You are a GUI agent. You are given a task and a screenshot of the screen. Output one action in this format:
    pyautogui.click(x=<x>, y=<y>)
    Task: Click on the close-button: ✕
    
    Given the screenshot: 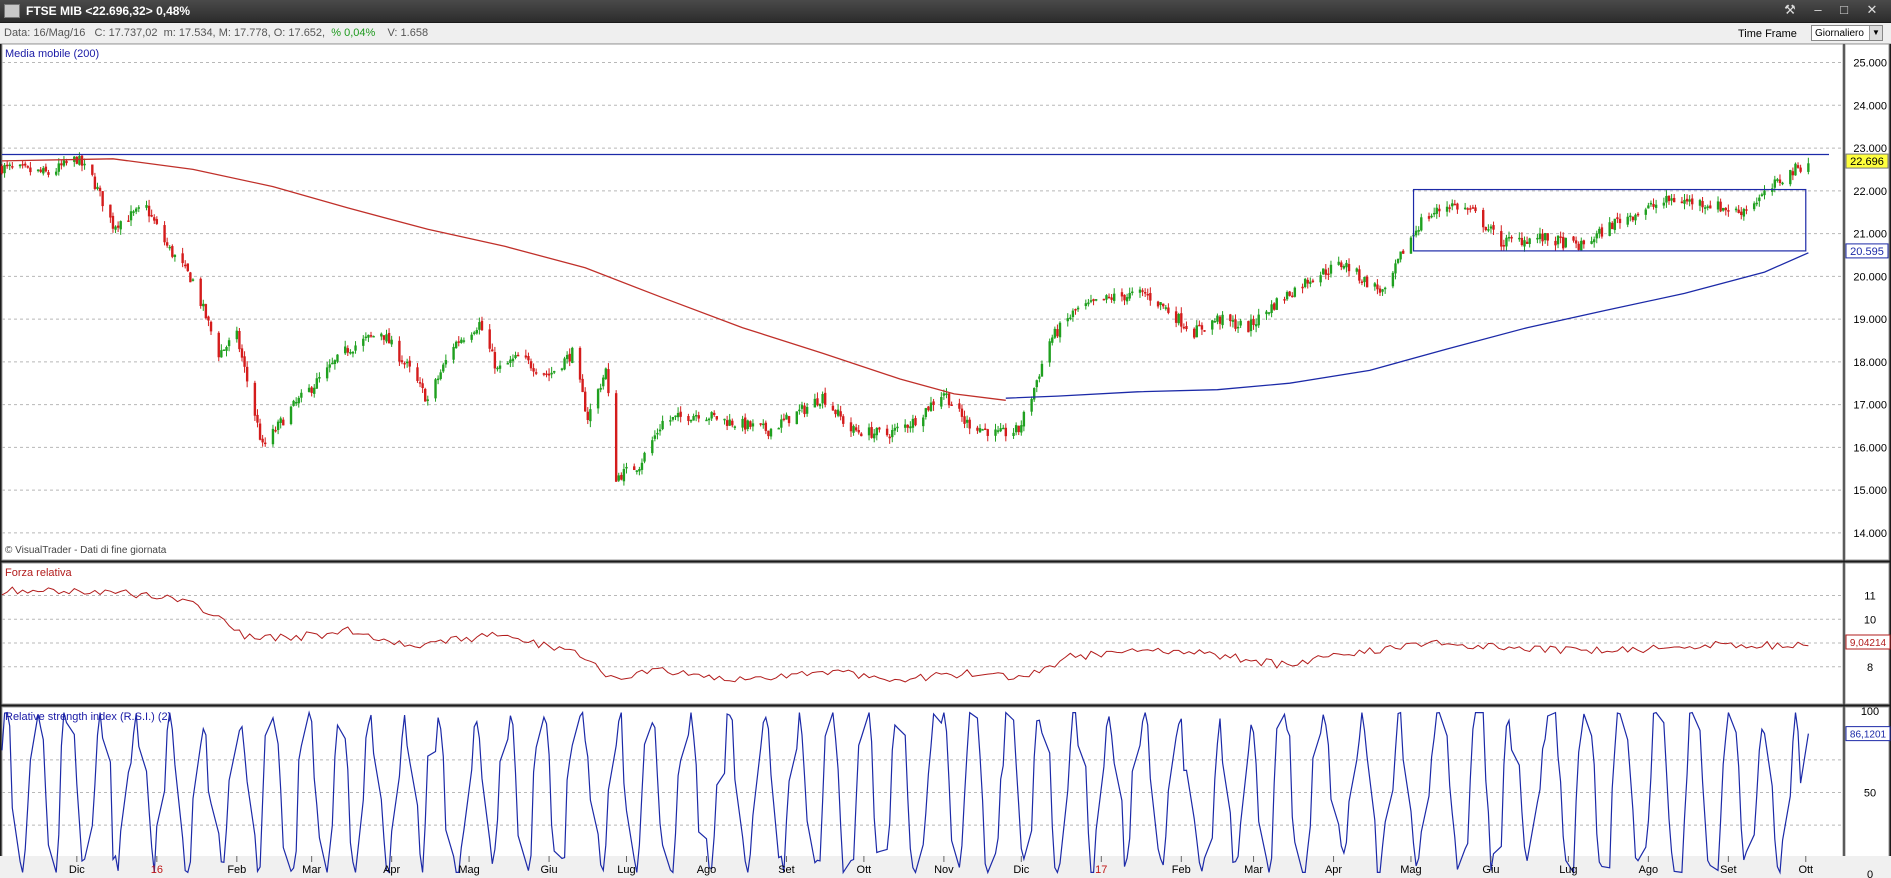 What is the action you would take?
    pyautogui.click(x=1872, y=10)
    